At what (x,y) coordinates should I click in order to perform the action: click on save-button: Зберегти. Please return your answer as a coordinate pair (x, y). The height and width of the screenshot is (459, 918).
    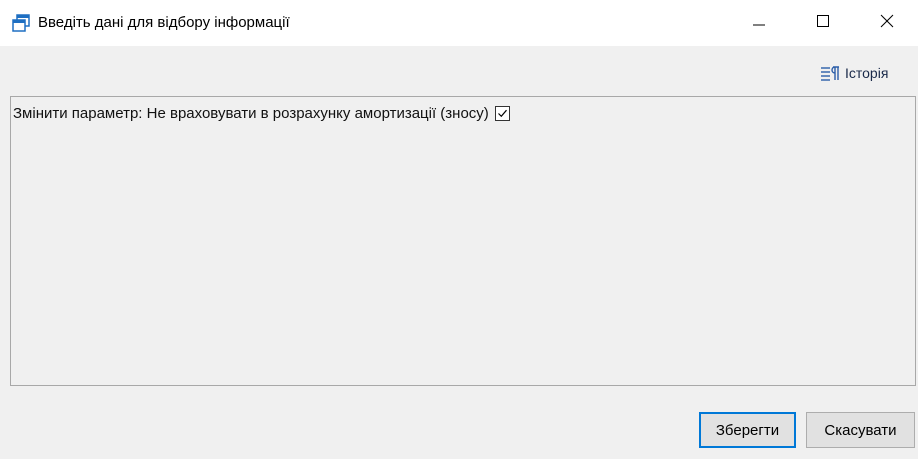
    Looking at the image, I should click on (747, 430).